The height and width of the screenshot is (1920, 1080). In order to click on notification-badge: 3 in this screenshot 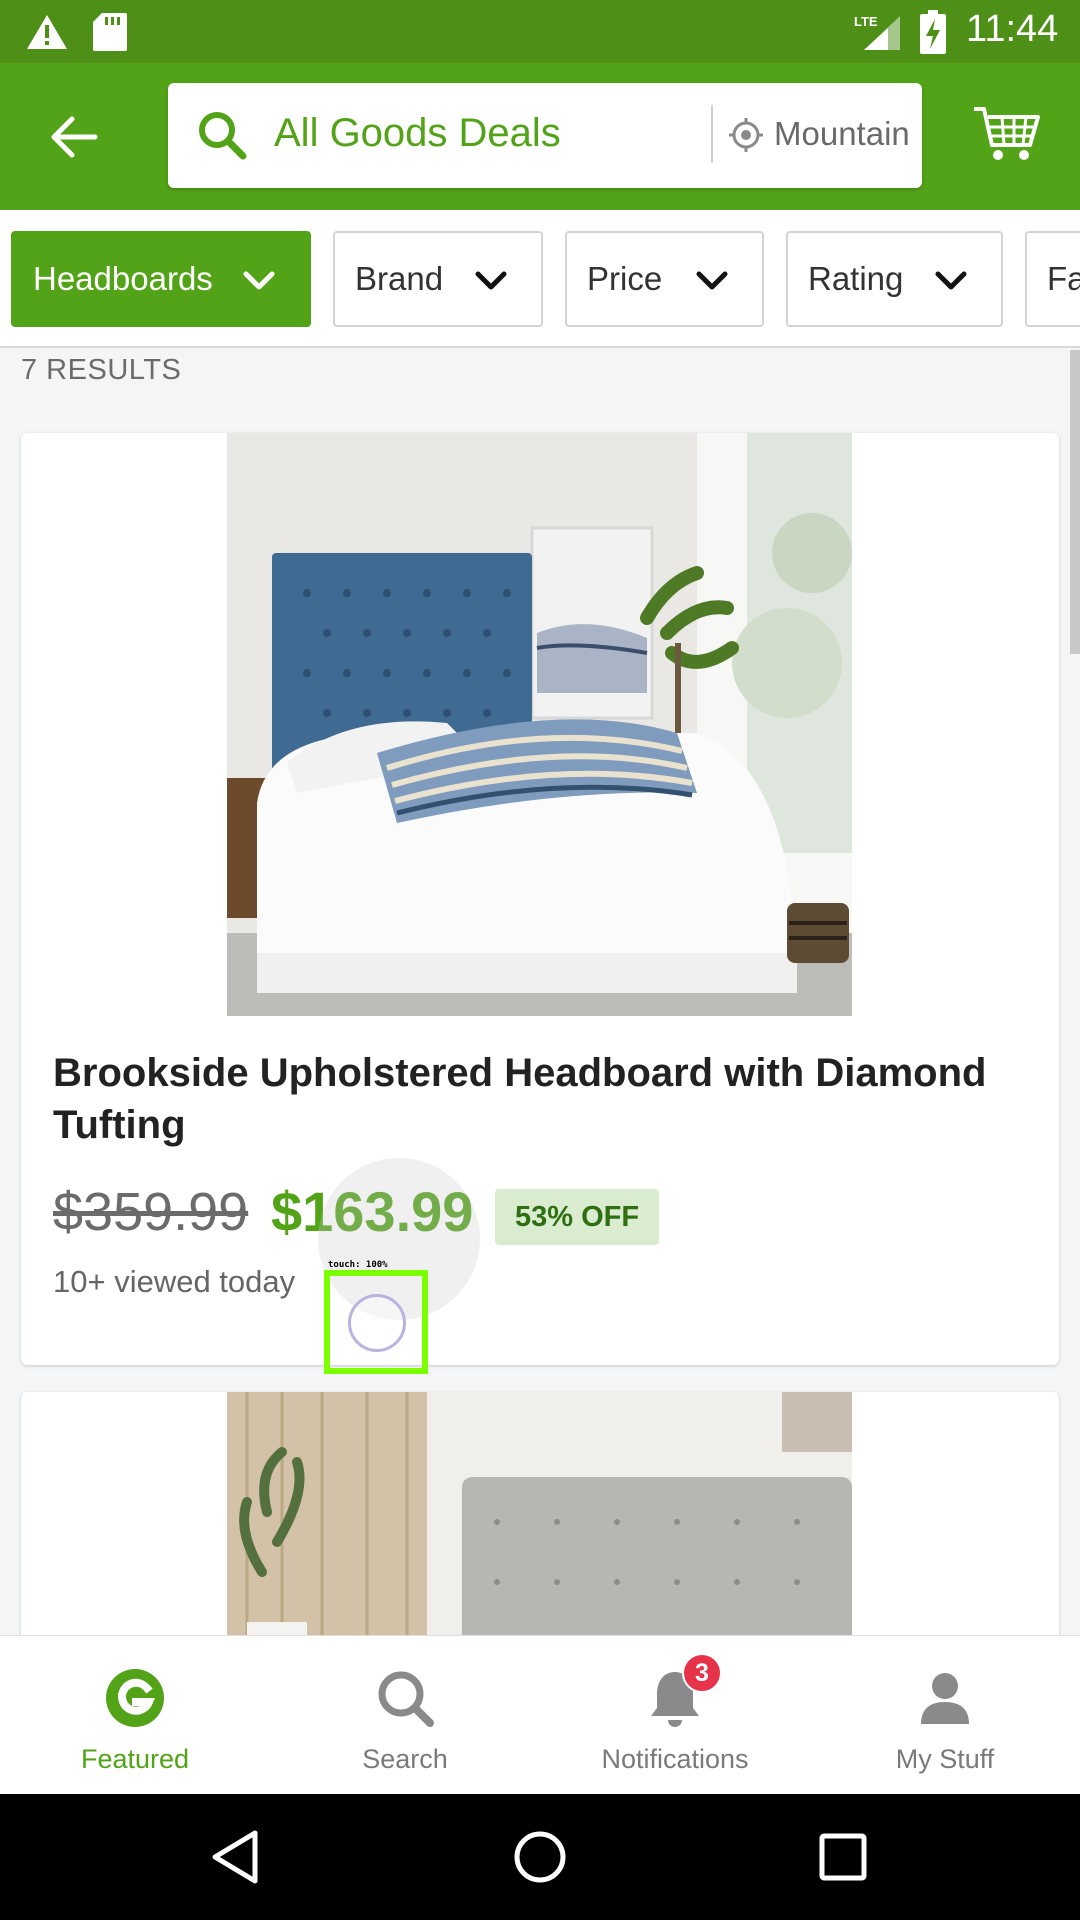, I will do `click(702, 1673)`.